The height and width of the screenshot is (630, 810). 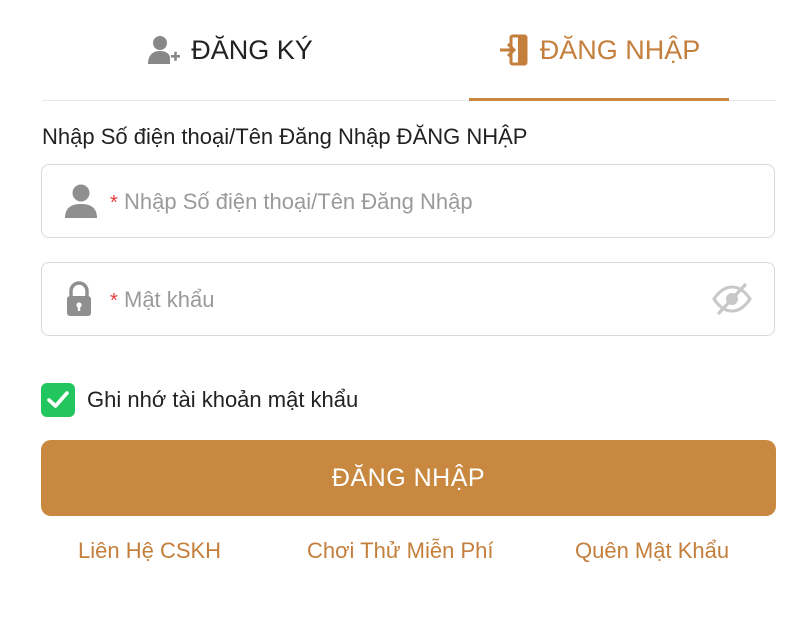 What do you see at coordinates (732, 299) in the screenshot?
I see `eye-off-icon` at bounding box center [732, 299].